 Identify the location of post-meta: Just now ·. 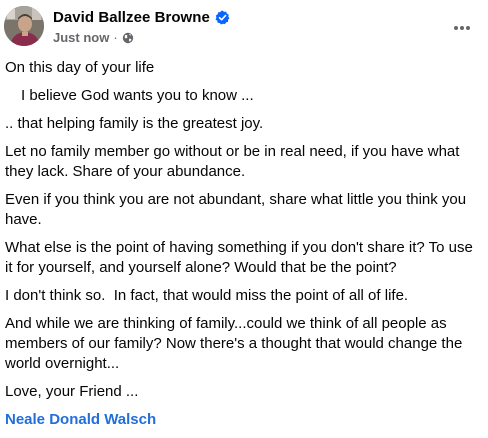
(141, 37).